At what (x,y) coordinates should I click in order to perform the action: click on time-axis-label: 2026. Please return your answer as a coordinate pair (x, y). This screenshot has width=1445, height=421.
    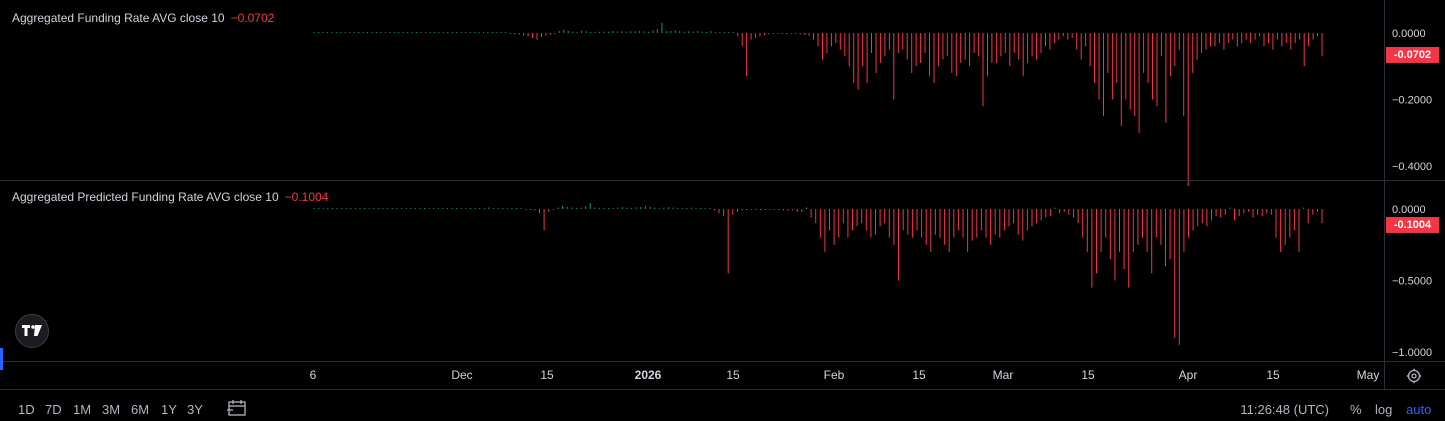
    Looking at the image, I should click on (648, 375).